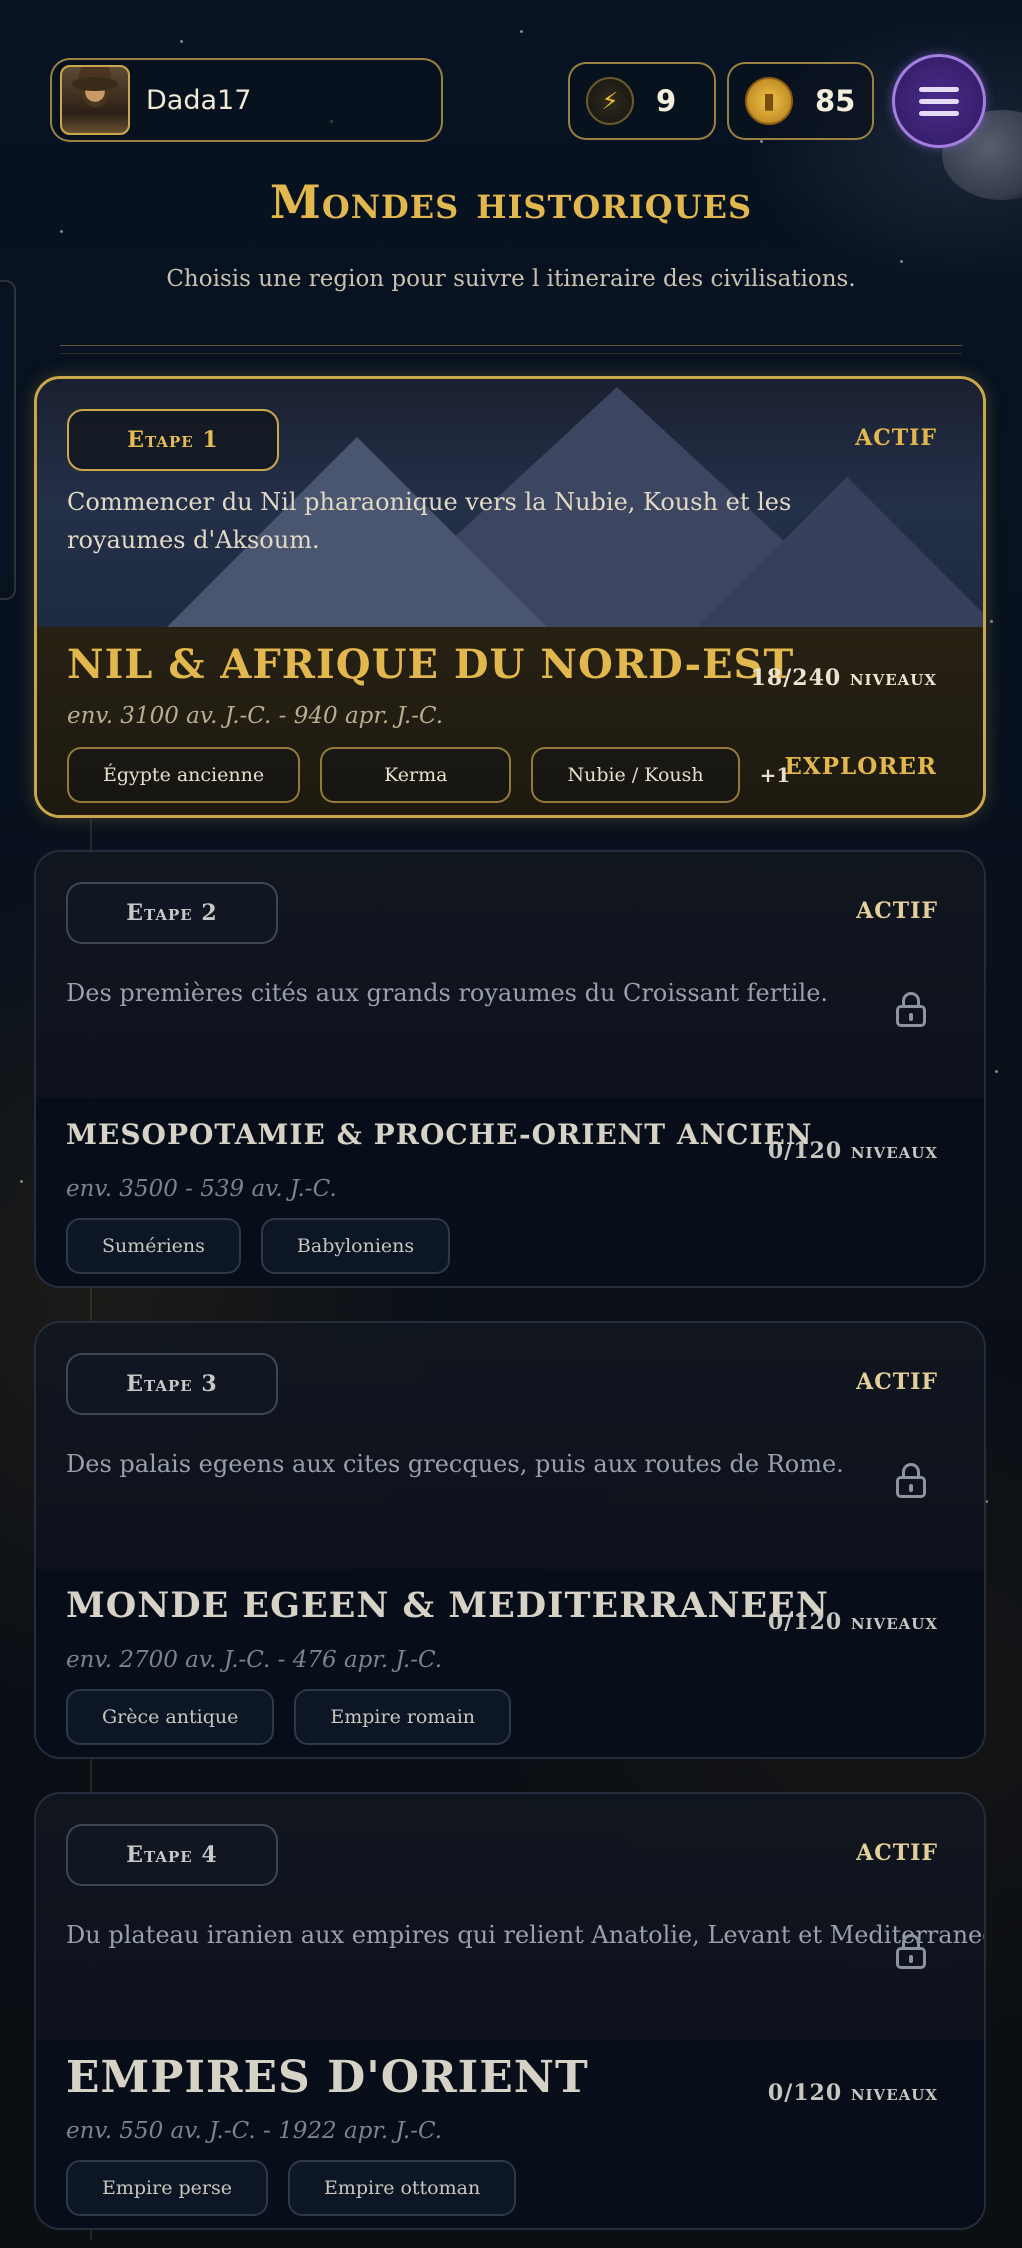 The width and height of the screenshot is (1022, 2248). Describe the element at coordinates (635, 775) in the screenshot. I see `civilization-tag: Nubie / Koush` at that location.